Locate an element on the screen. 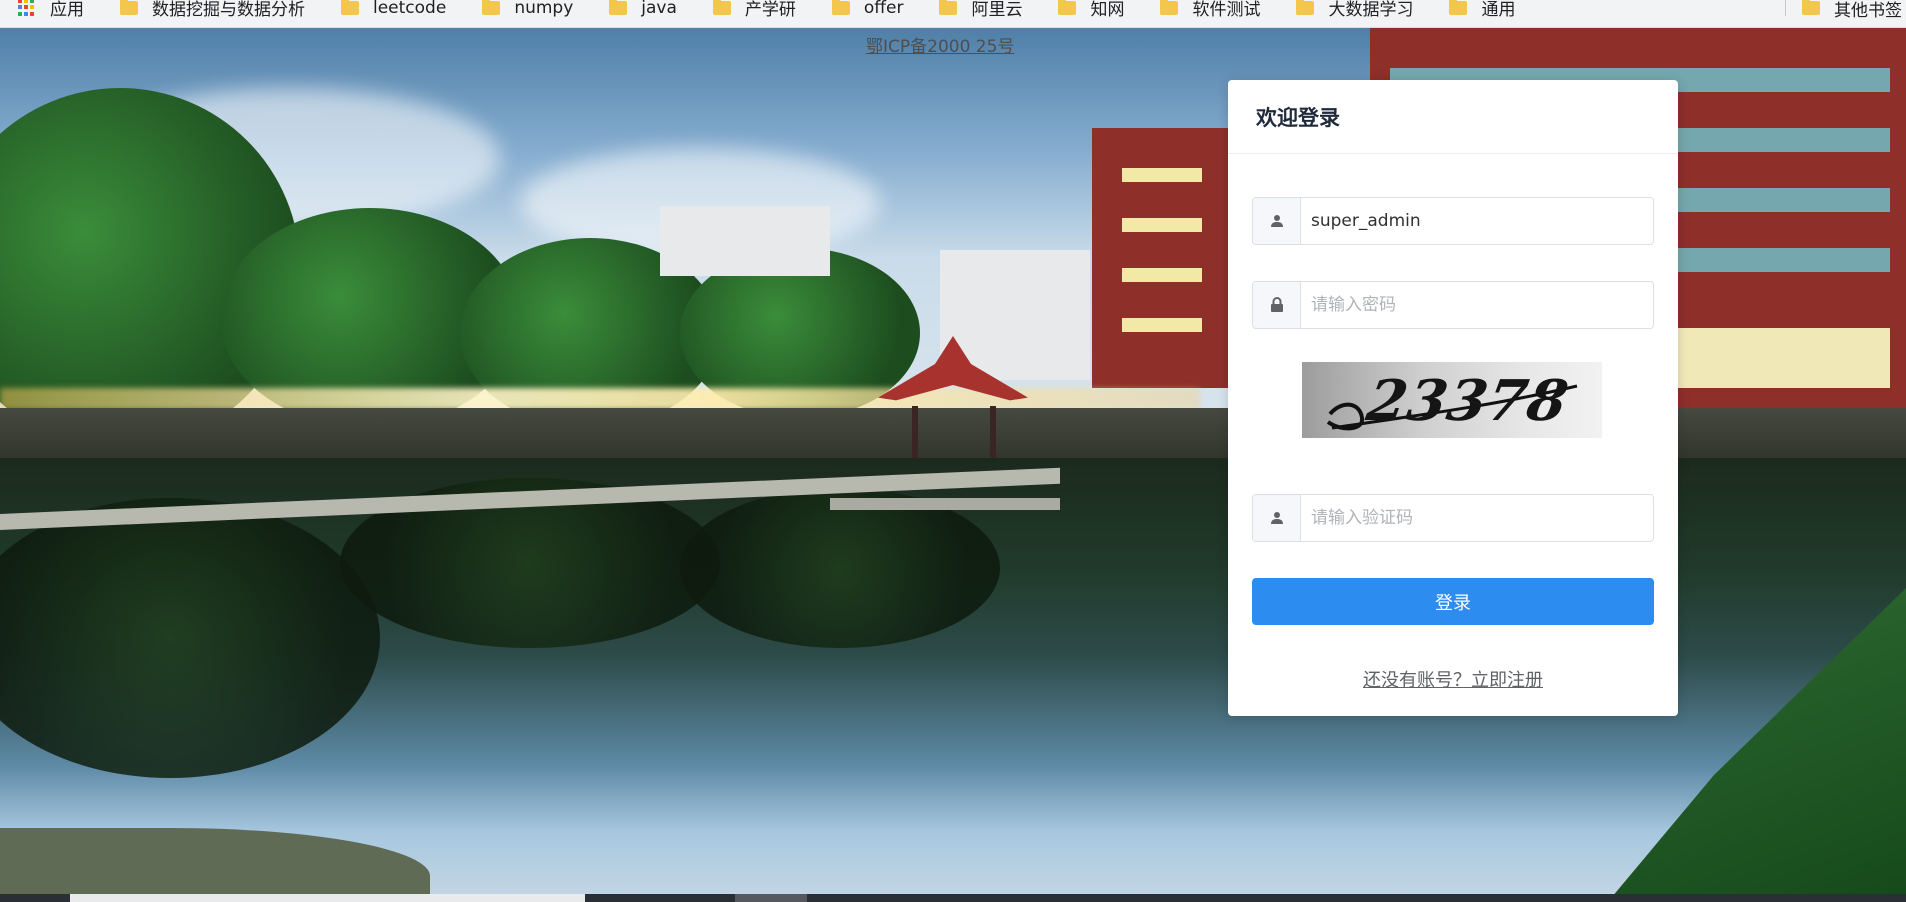 Image resolution: width=1906 pixels, height=902 pixels. bookmark-label: 数据挖掘与数据分析 is located at coordinates (228, 10).